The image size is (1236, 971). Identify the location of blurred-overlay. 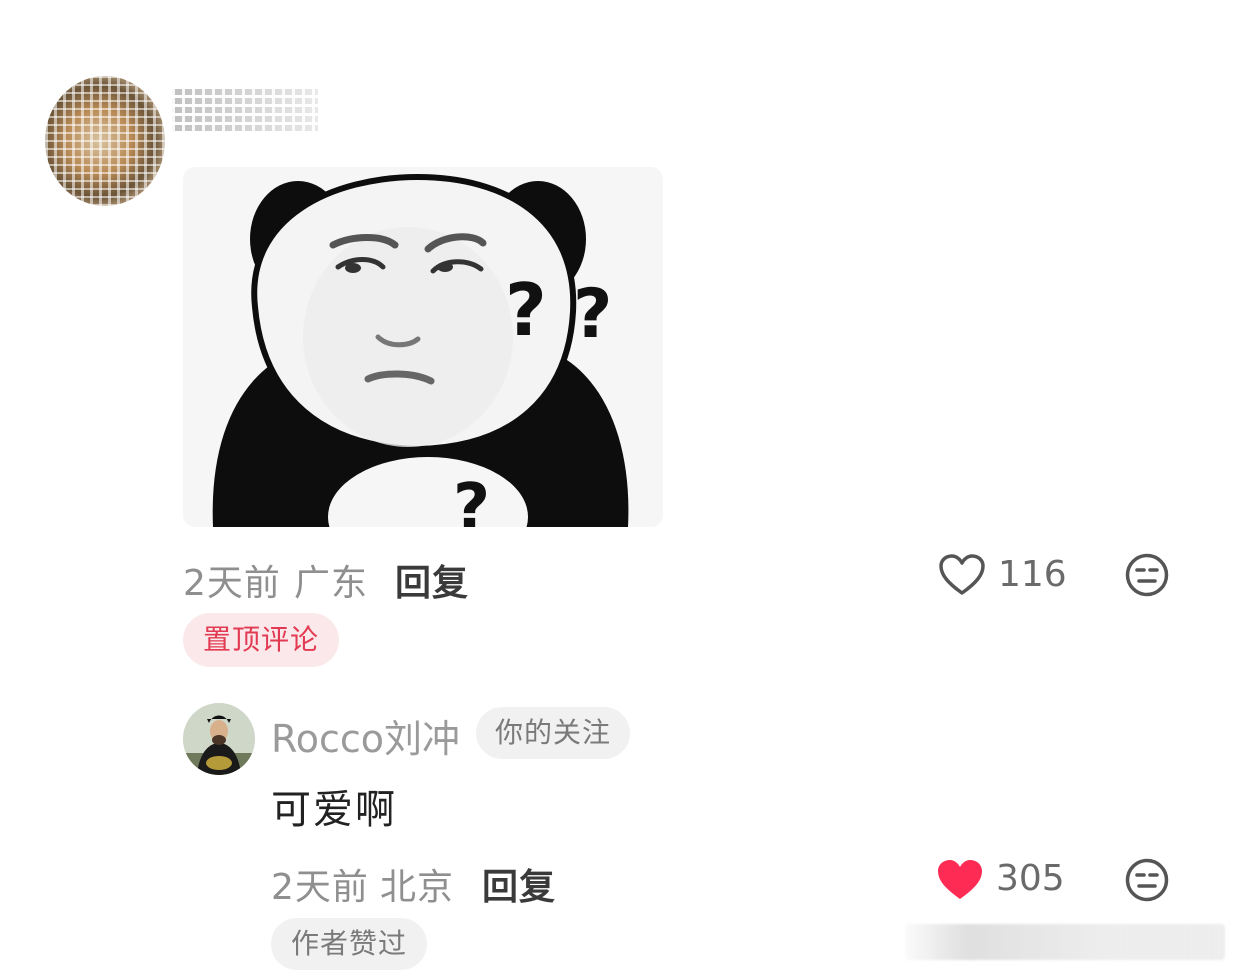
(1065, 942).